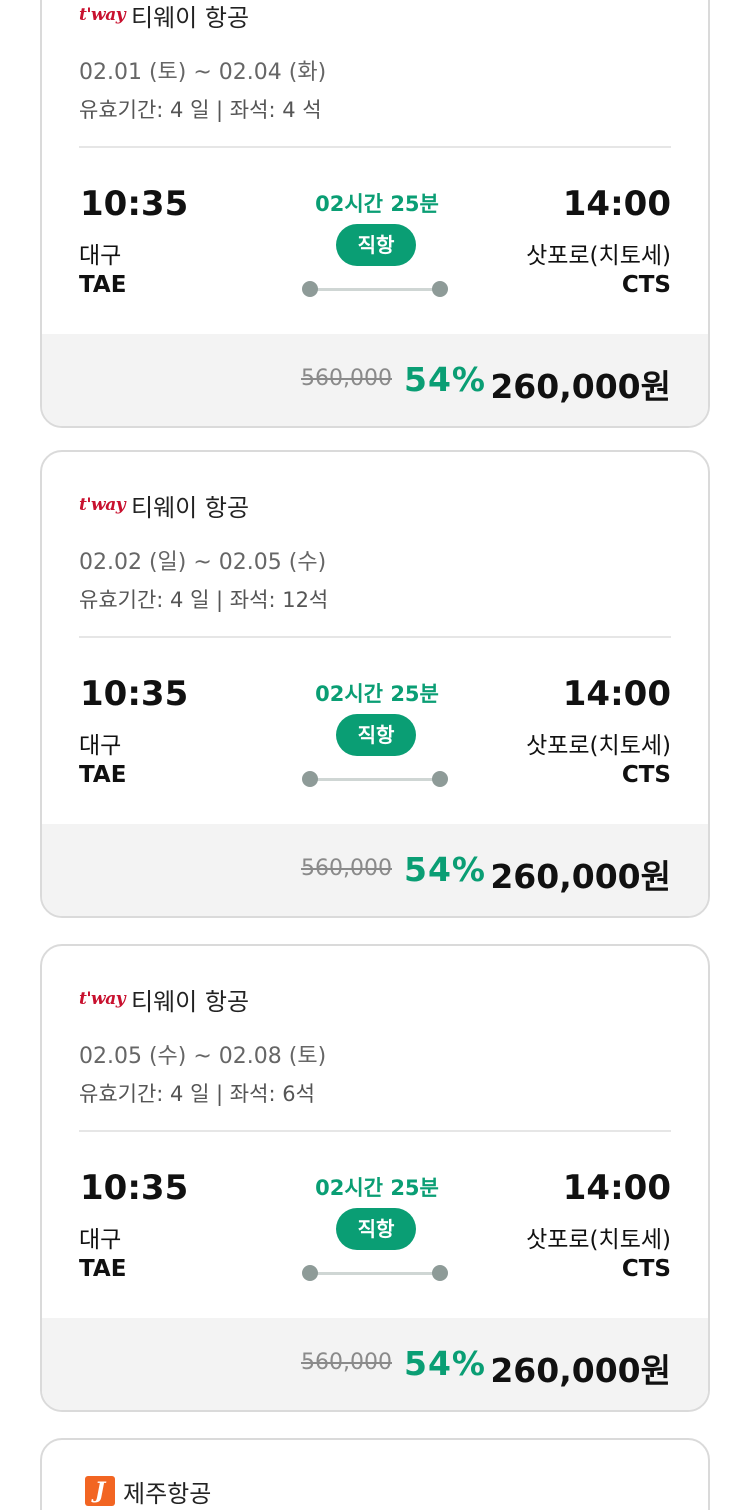 The width and height of the screenshot is (750, 1510). I want to click on airline-row: J 제주항공, so click(145, 1492).